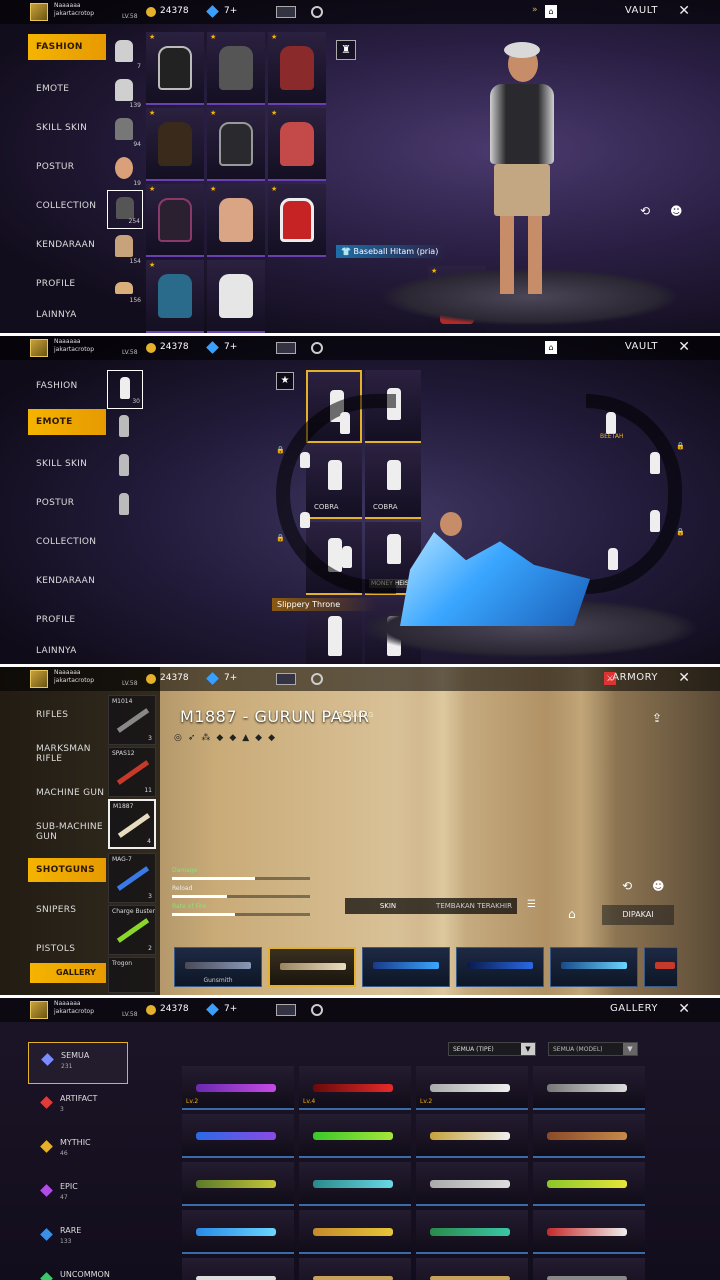 The image size is (720, 1280). What do you see at coordinates (67, 714) in the screenshot?
I see `sidebar-item-rifles: RIFLES` at bounding box center [67, 714].